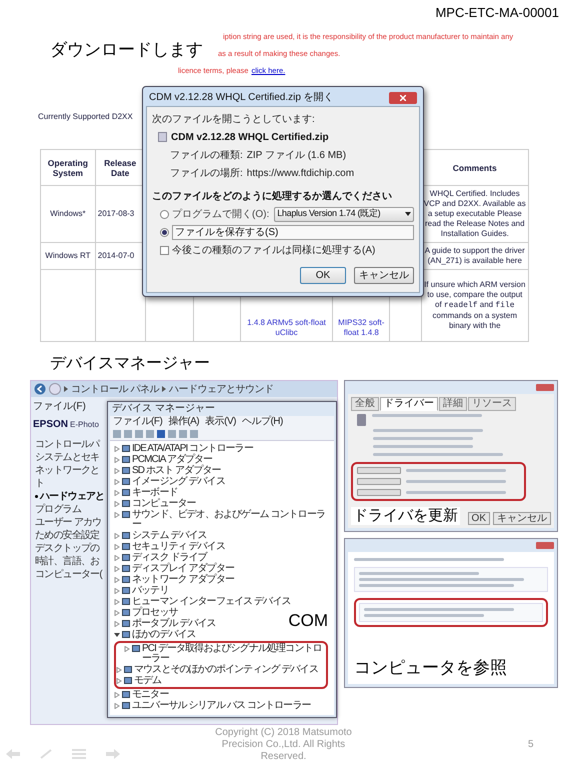 Image resolution: width=567 pixels, height=765 pixels. What do you see at coordinates (250, 137) in the screenshot?
I see `file-name: CDM v2.12.28 WHQL Certified.zip` at bounding box center [250, 137].